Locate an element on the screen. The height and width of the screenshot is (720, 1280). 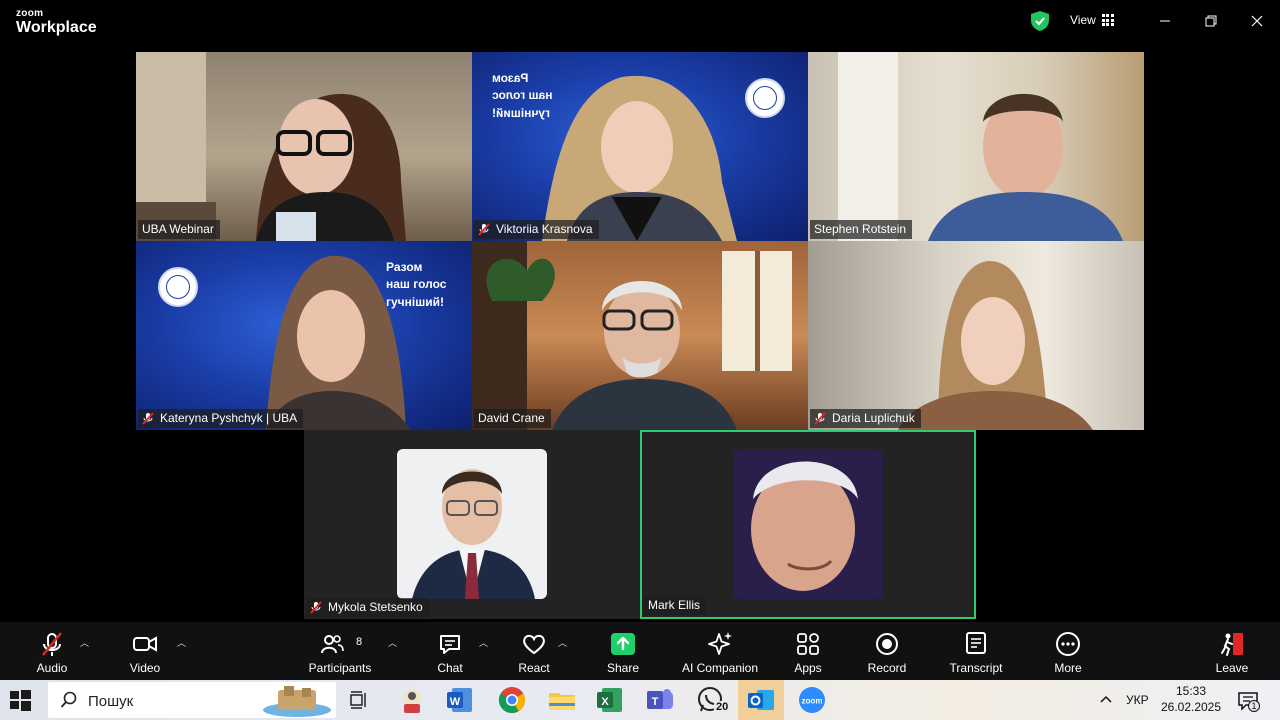
outlook-taskbar-button is located at coordinates (761, 700).